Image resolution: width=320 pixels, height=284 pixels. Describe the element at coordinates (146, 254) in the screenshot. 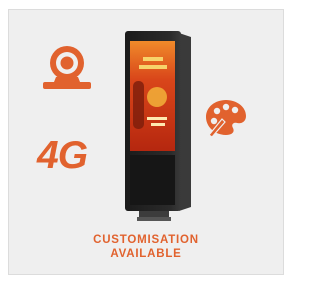

I see `caption-line-2: AVAILABLE` at that location.